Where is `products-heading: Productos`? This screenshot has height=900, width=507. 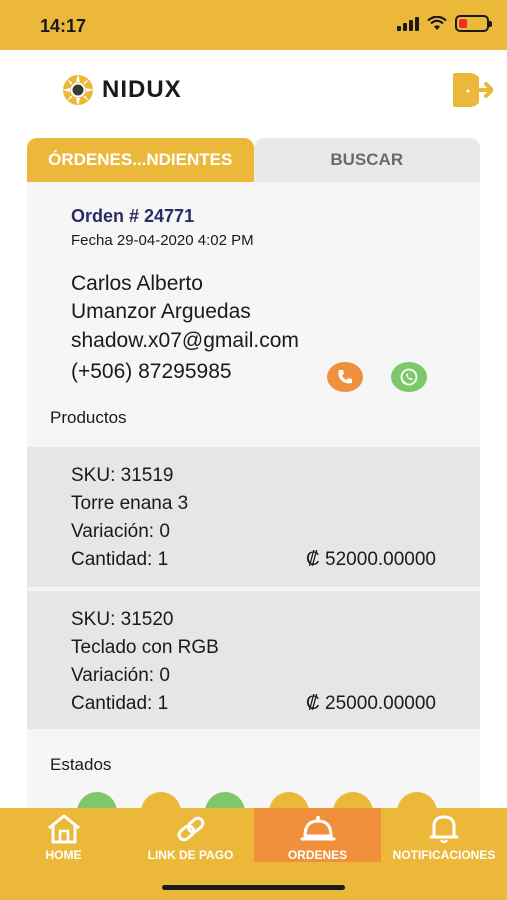
products-heading: Productos is located at coordinates (88, 417).